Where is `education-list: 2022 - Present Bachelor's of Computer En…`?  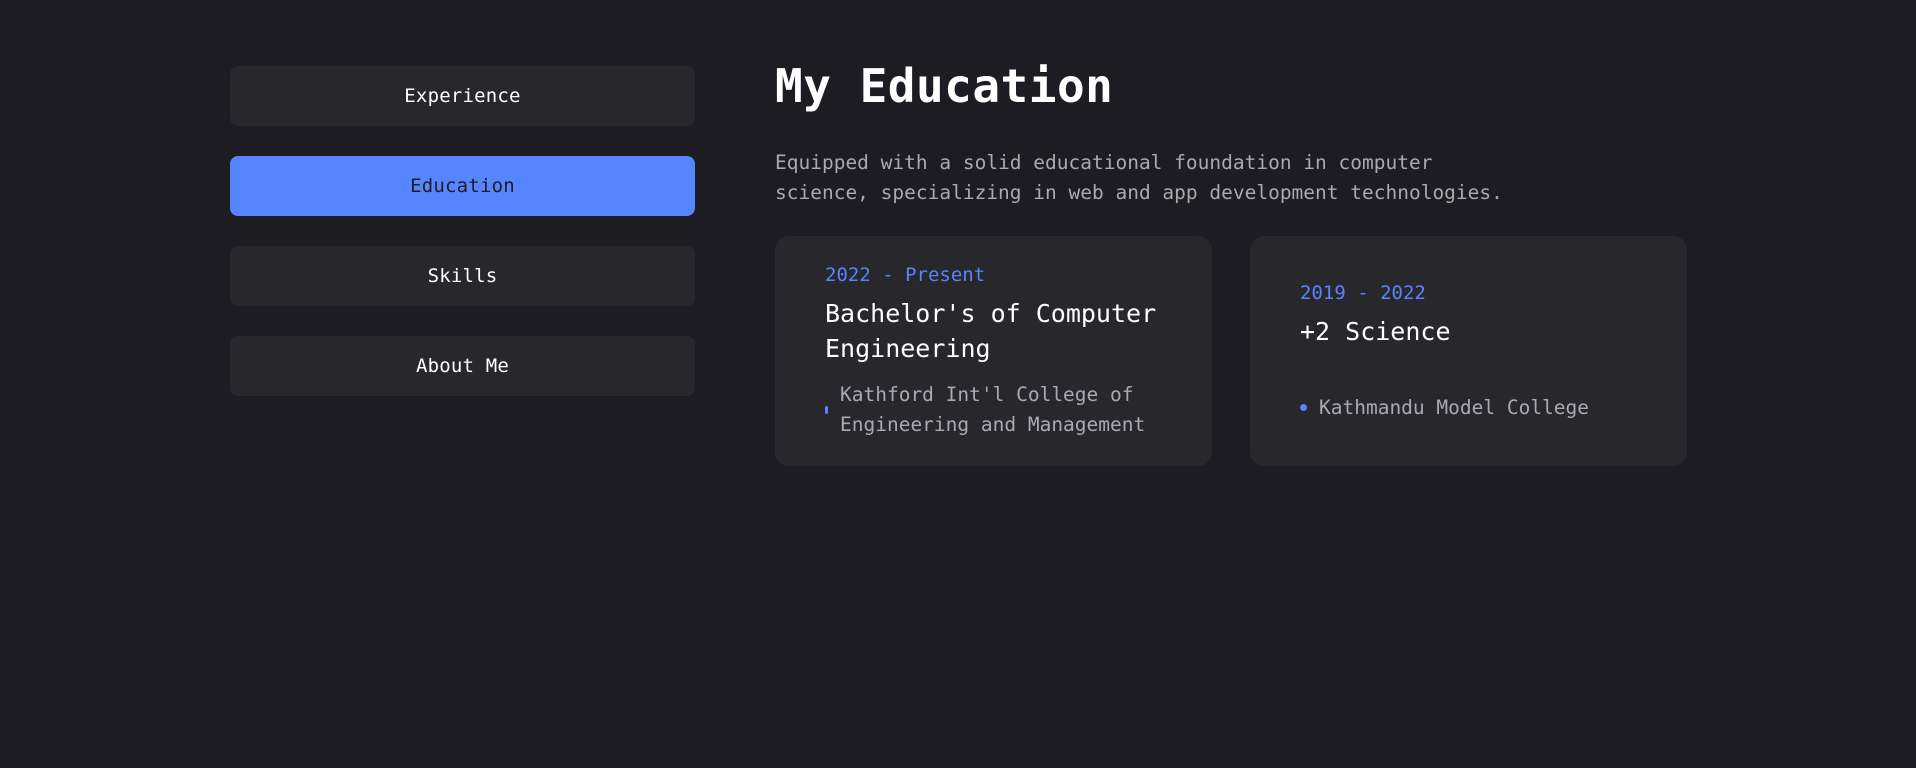 education-list: 2022 - Present Bachelor's of Computer En… is located at coordinates (1235, 351).